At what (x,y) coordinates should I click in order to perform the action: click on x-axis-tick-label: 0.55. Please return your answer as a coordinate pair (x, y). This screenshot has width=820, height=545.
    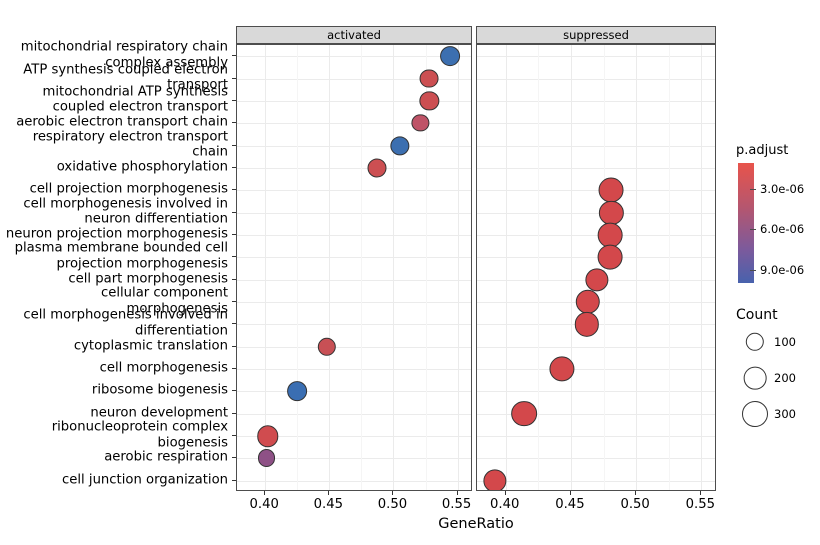
    Looking at the image, I should click on (700, 504).